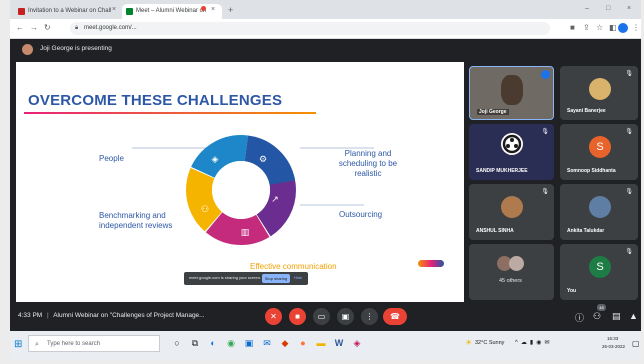 The image size is (644, 364). I want to click on participant-tile-joji: Joji George, so click(511, 93).